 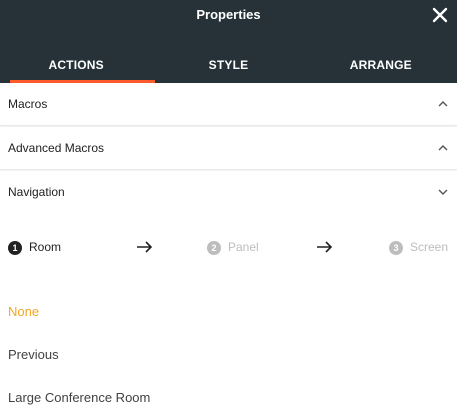 I want to click on chevron-down-icon, so click(x=443, y=192).